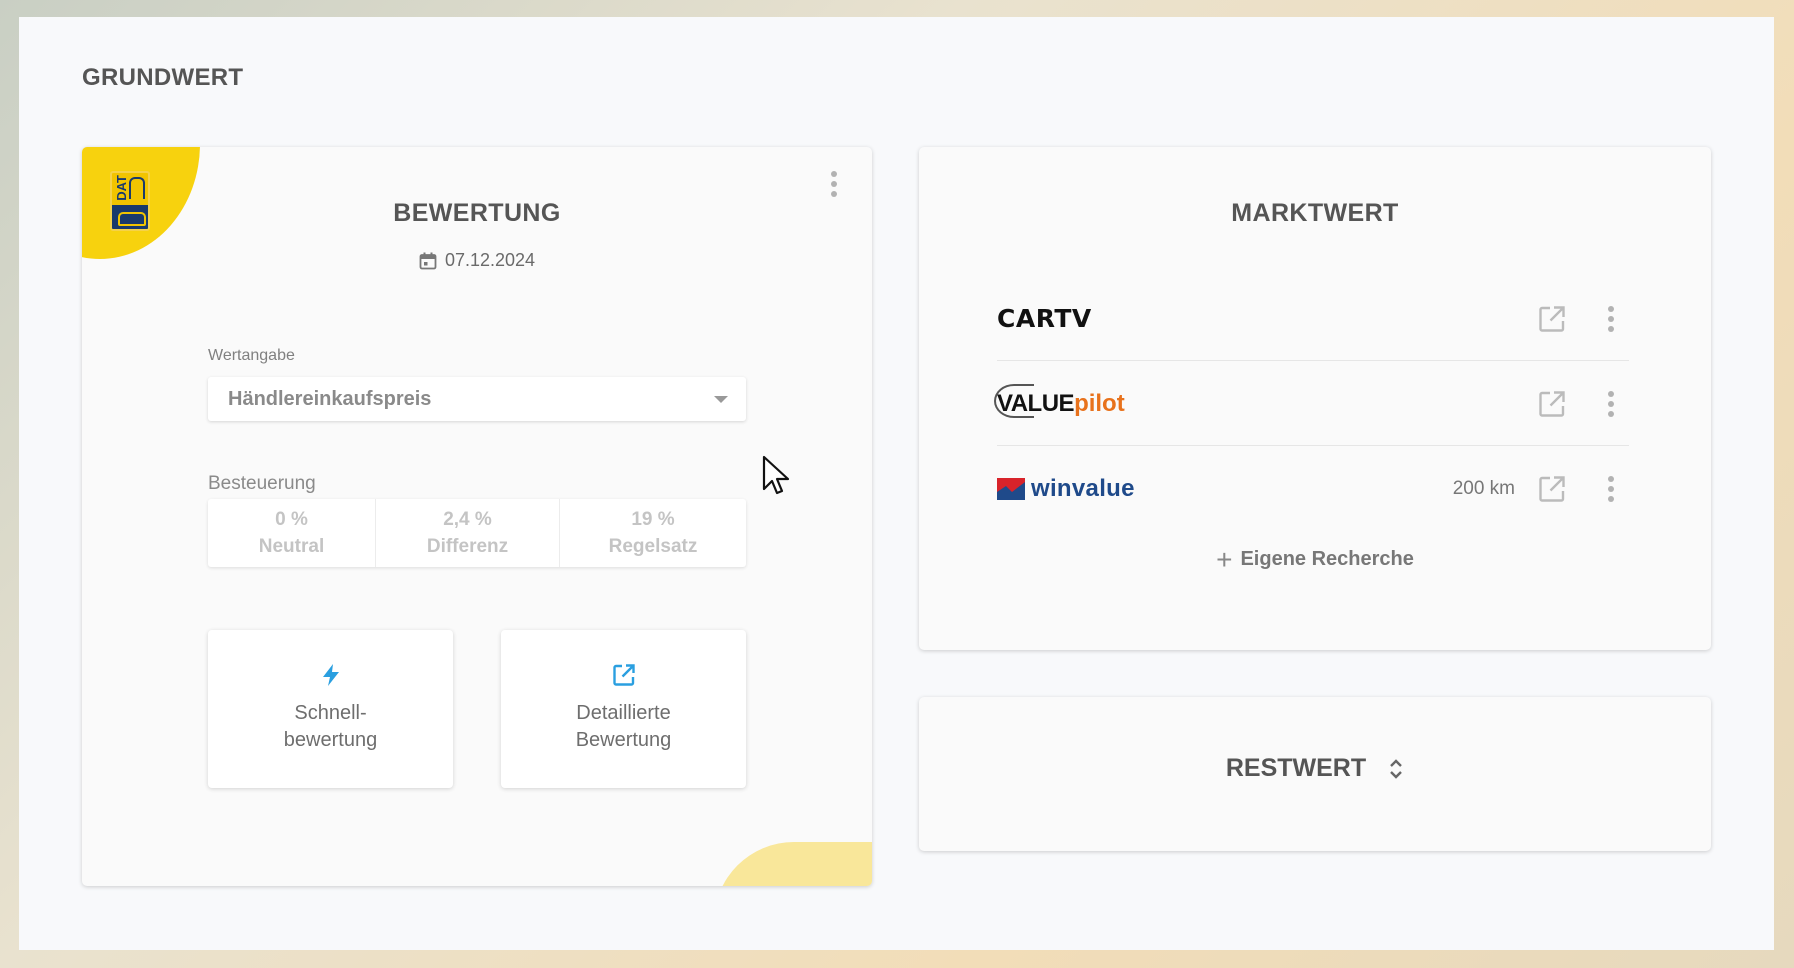 The image size is (1794, 968). Describe the element at coordinates (1044, 318) in the screenshot. I see `cartv-logo: CARTV` at that location.